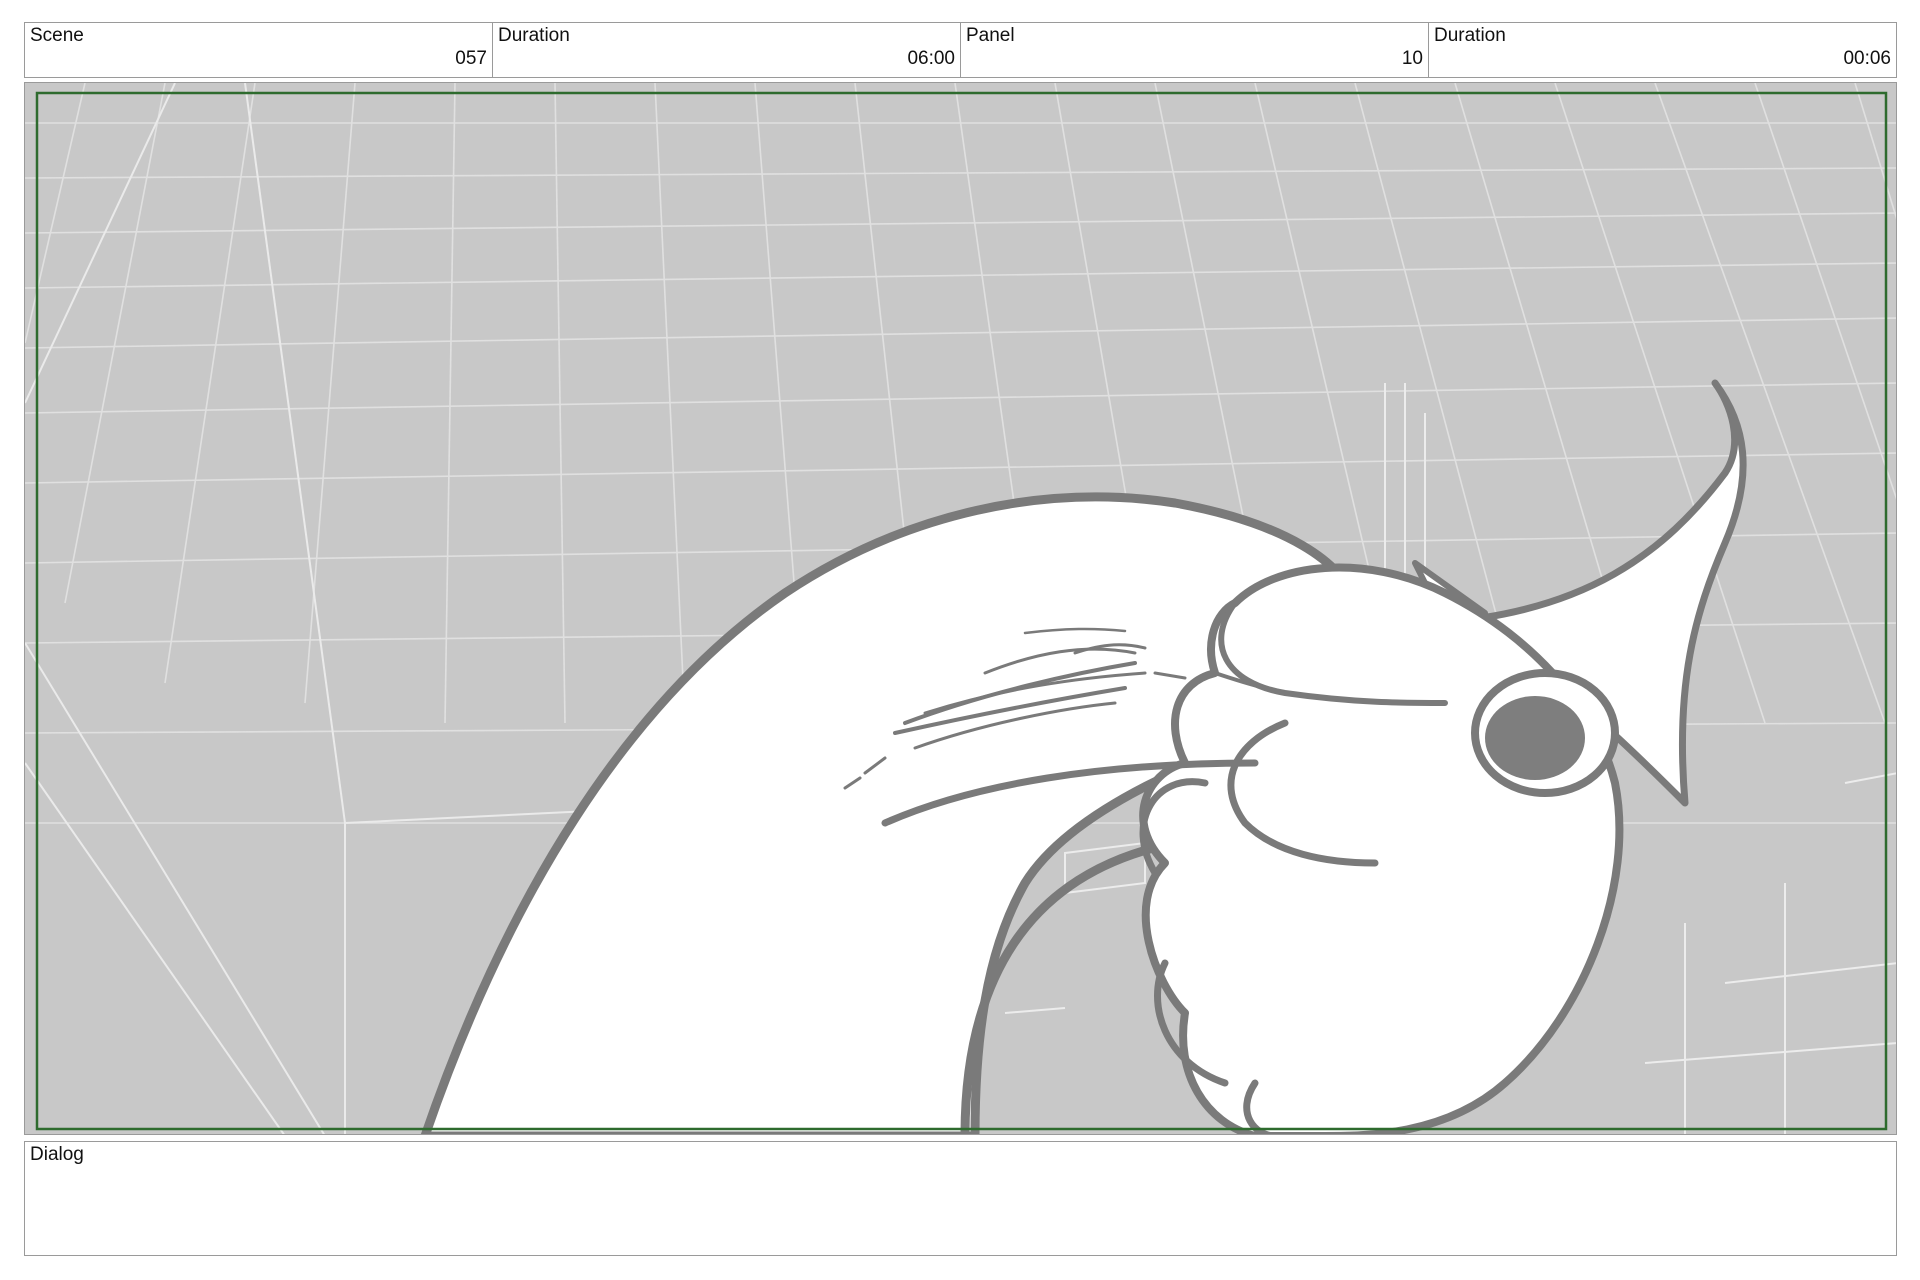 The image size is (1920, 1280). I want to click on panel-cell: Panel 10, so click(1195, 50).